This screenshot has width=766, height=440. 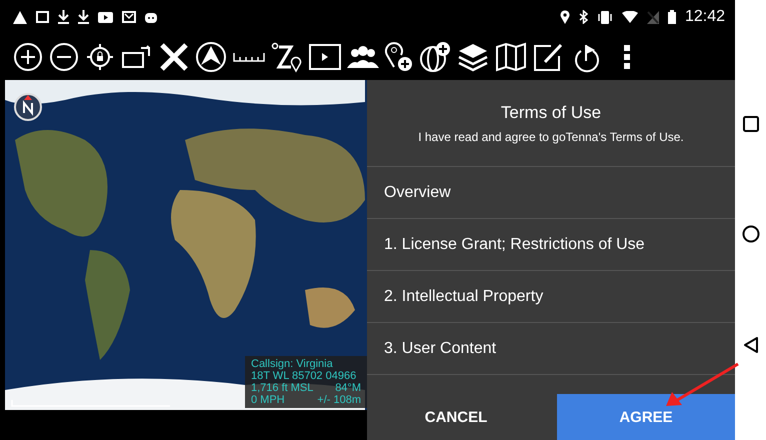 What do you see at coordinates (42, 17) in the screenshot?
I see `image-icon` at bounding box center [42, 17].